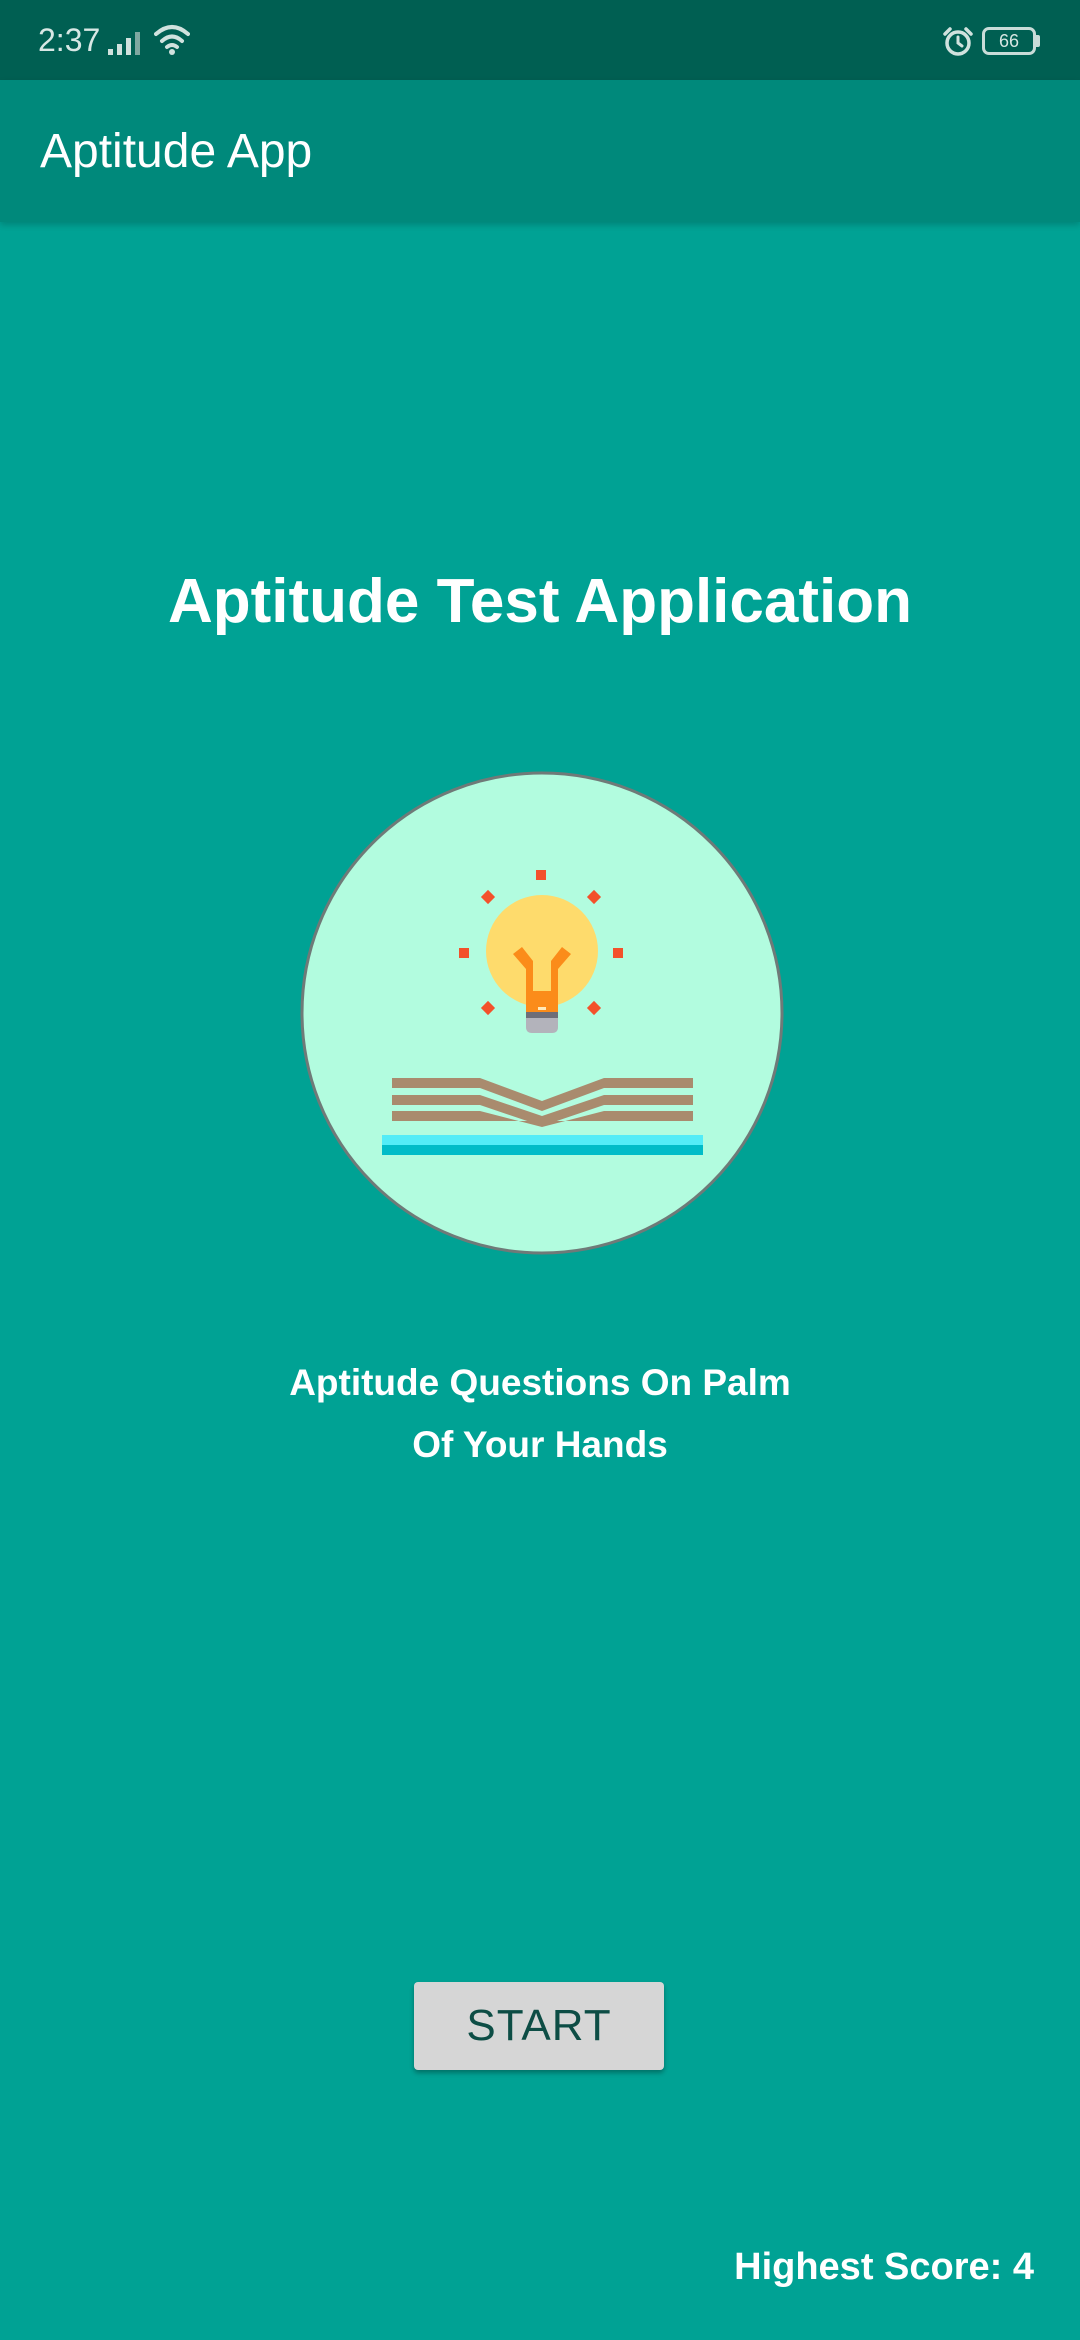 The height and width of the screenshot is (2340, 1080). I want to click on app-bar: Aptitude App, so click(540, 151).